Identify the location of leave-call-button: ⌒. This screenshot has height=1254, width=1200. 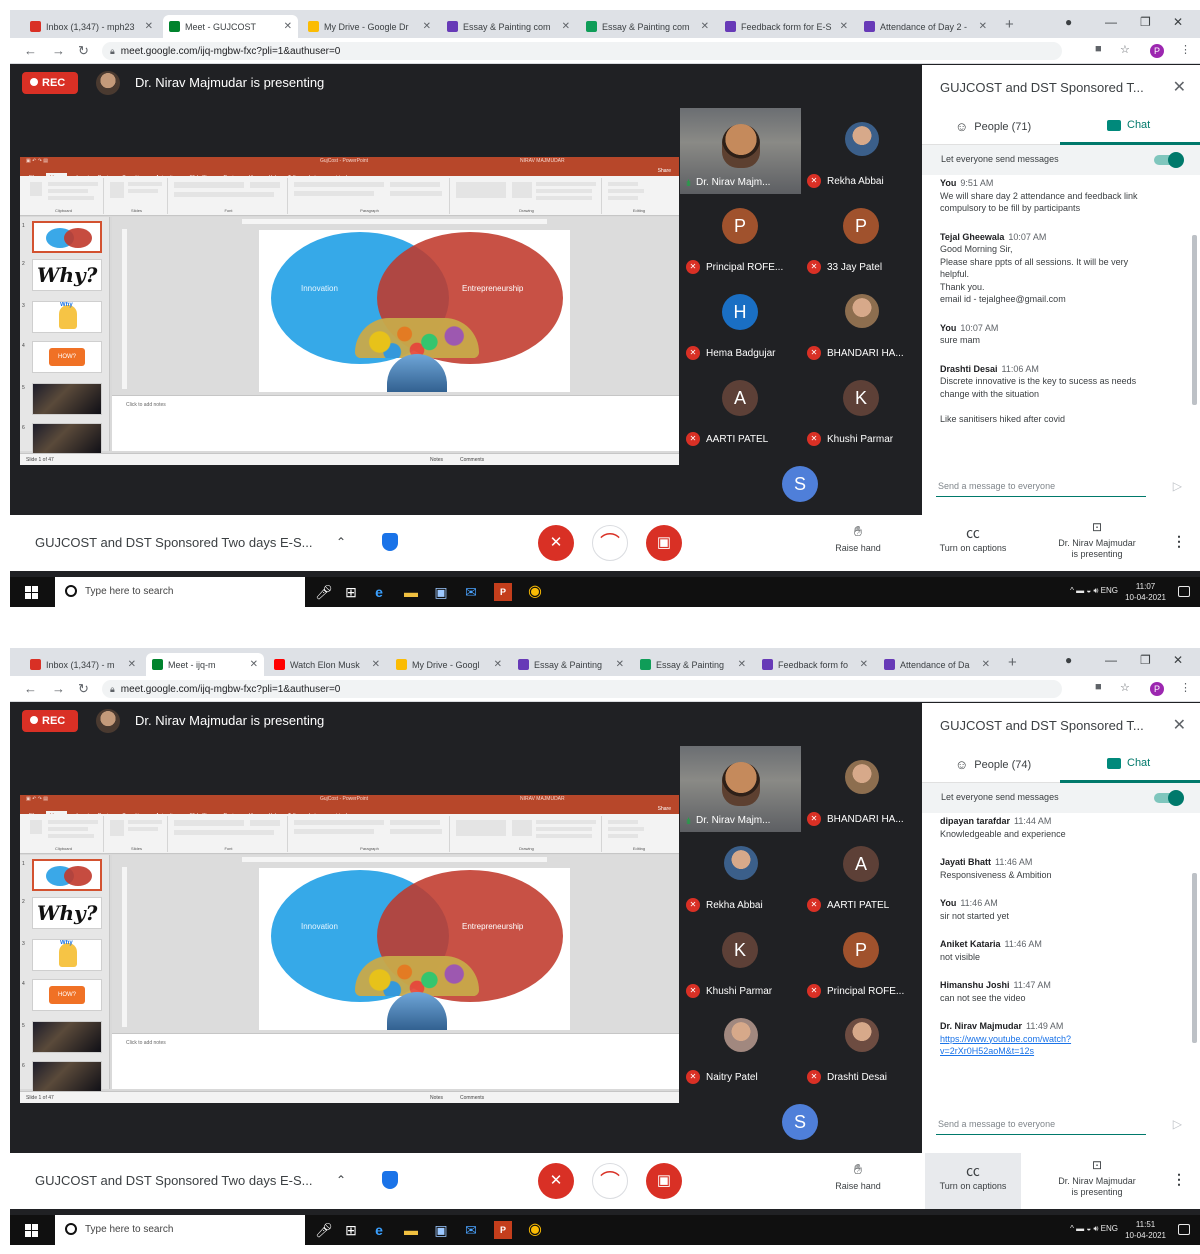
(610, 1181).